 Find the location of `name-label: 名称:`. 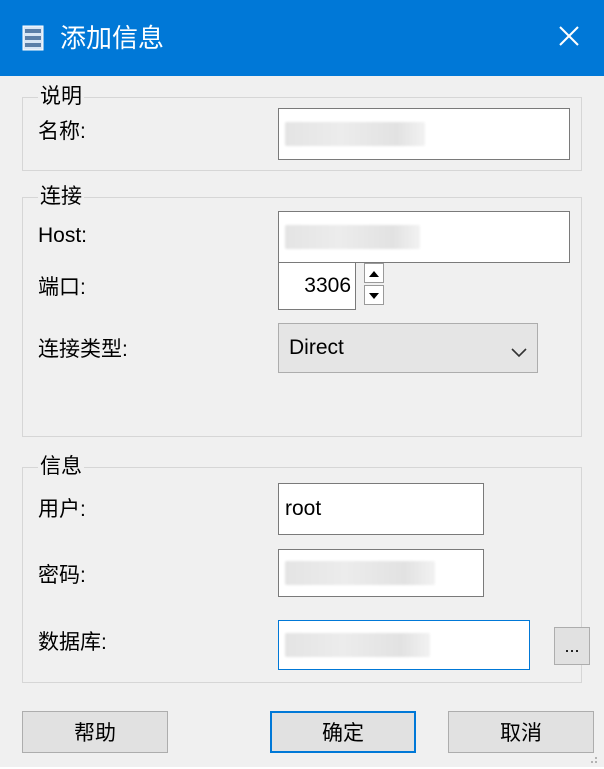

name-label: 名称: is located at coordinates (62, 131).